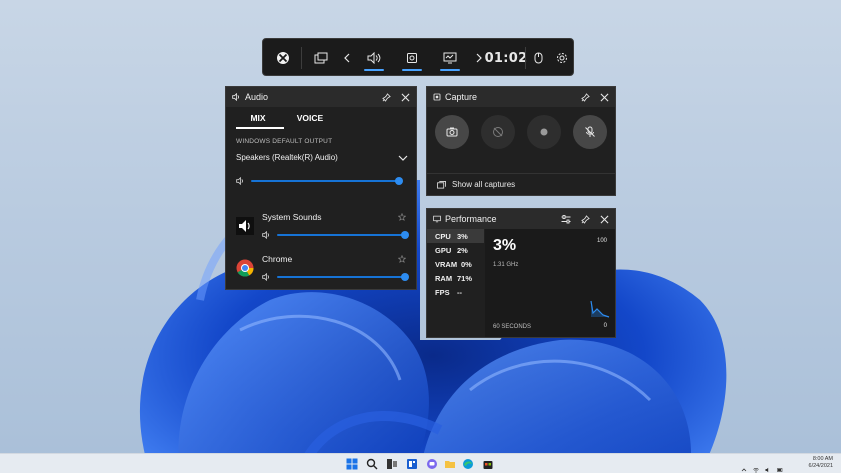 The width and height of the screenshot is (841, 473). I want to click on capture-widget-header: Capture, so click(521, 97).